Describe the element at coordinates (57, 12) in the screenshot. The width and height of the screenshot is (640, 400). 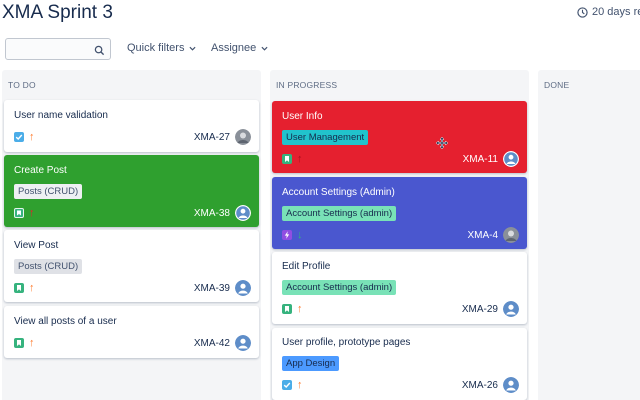
I see `board-title: XMA Sprint 3` at that location.